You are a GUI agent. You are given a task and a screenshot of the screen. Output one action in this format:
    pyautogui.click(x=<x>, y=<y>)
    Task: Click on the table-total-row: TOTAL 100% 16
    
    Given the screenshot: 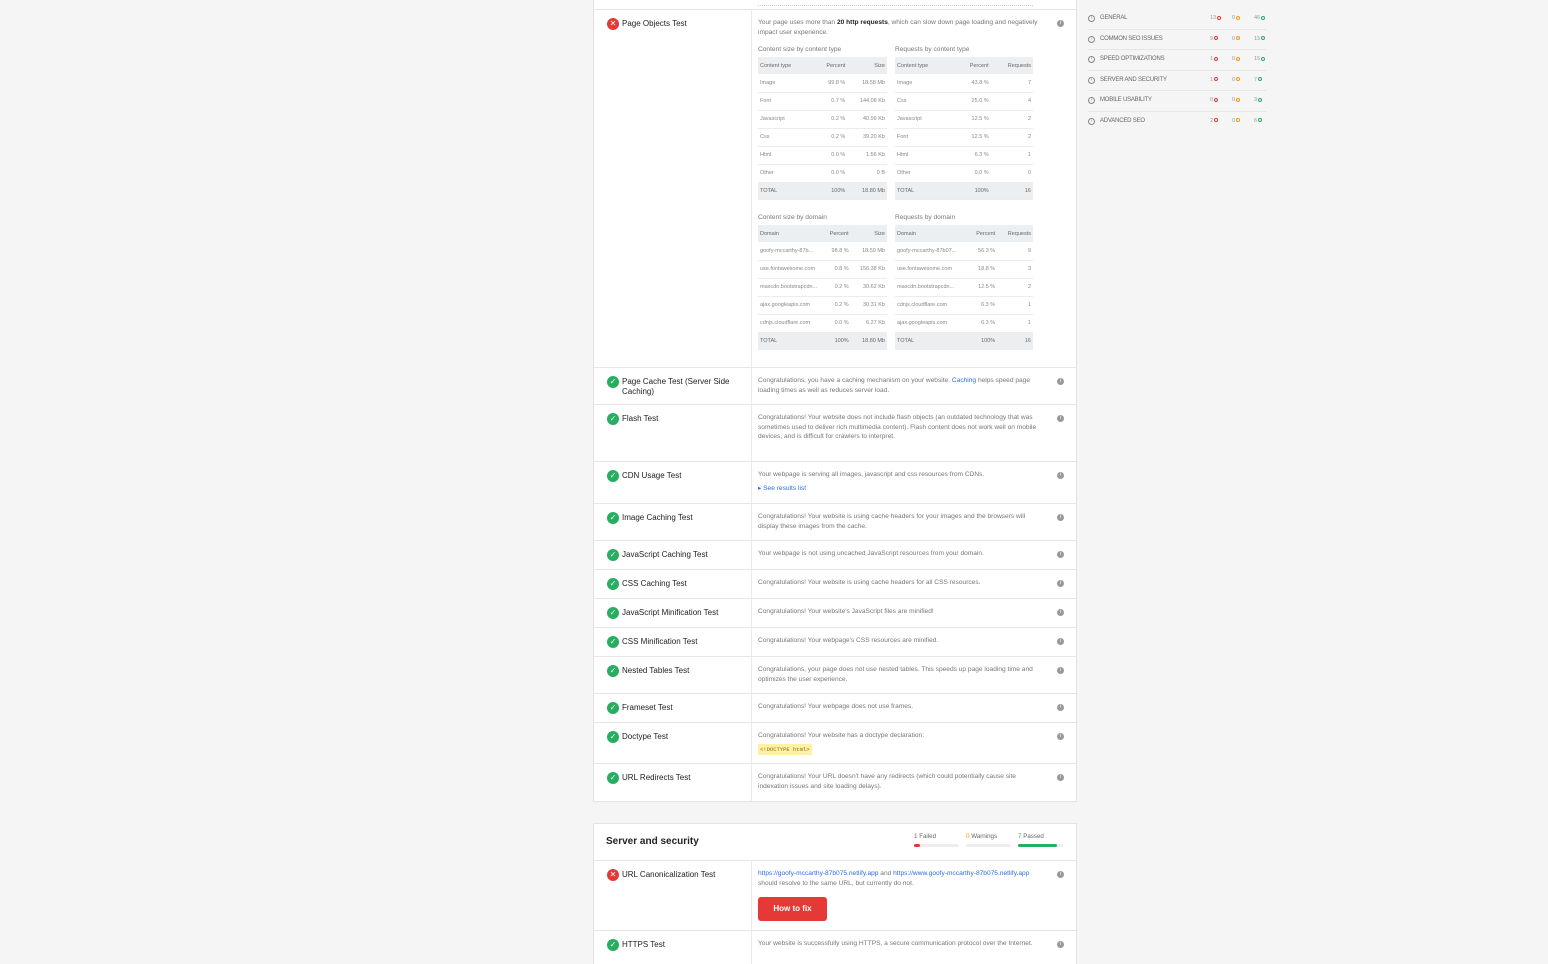 What is the action you would take?
    pyautogui.click(x=964, y=191)
    